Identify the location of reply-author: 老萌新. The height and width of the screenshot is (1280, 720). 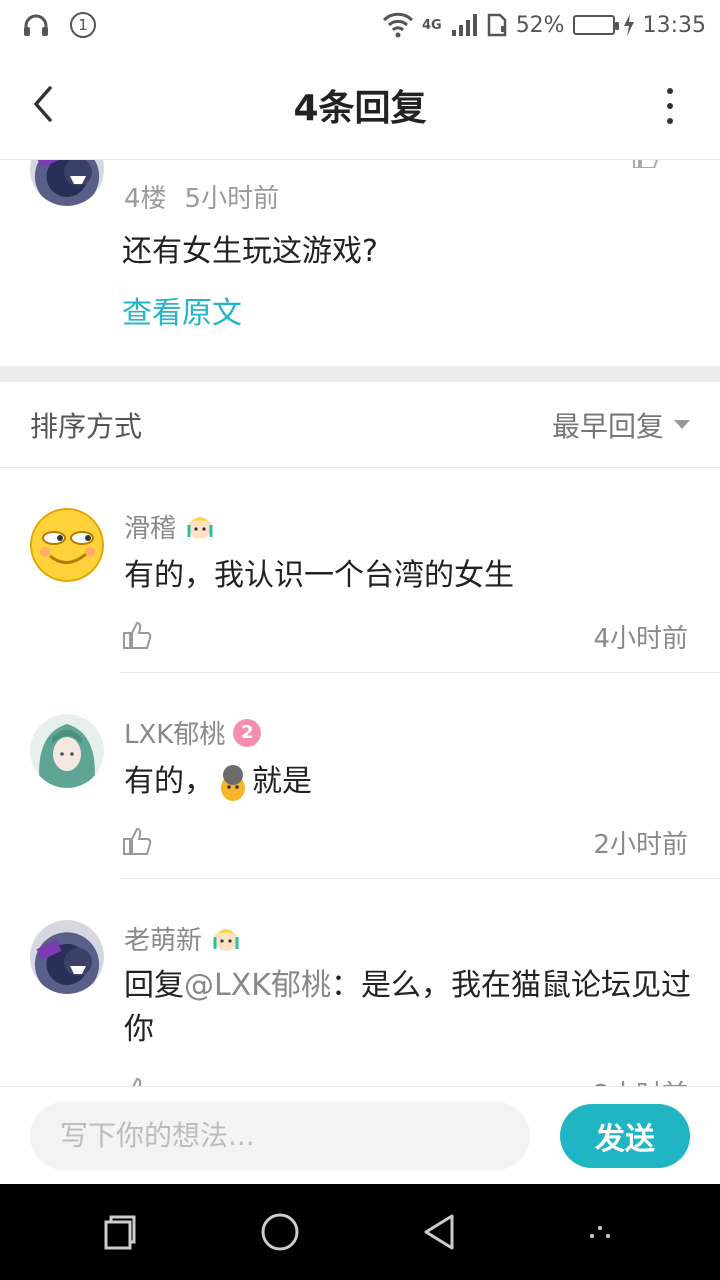
(183, 938).